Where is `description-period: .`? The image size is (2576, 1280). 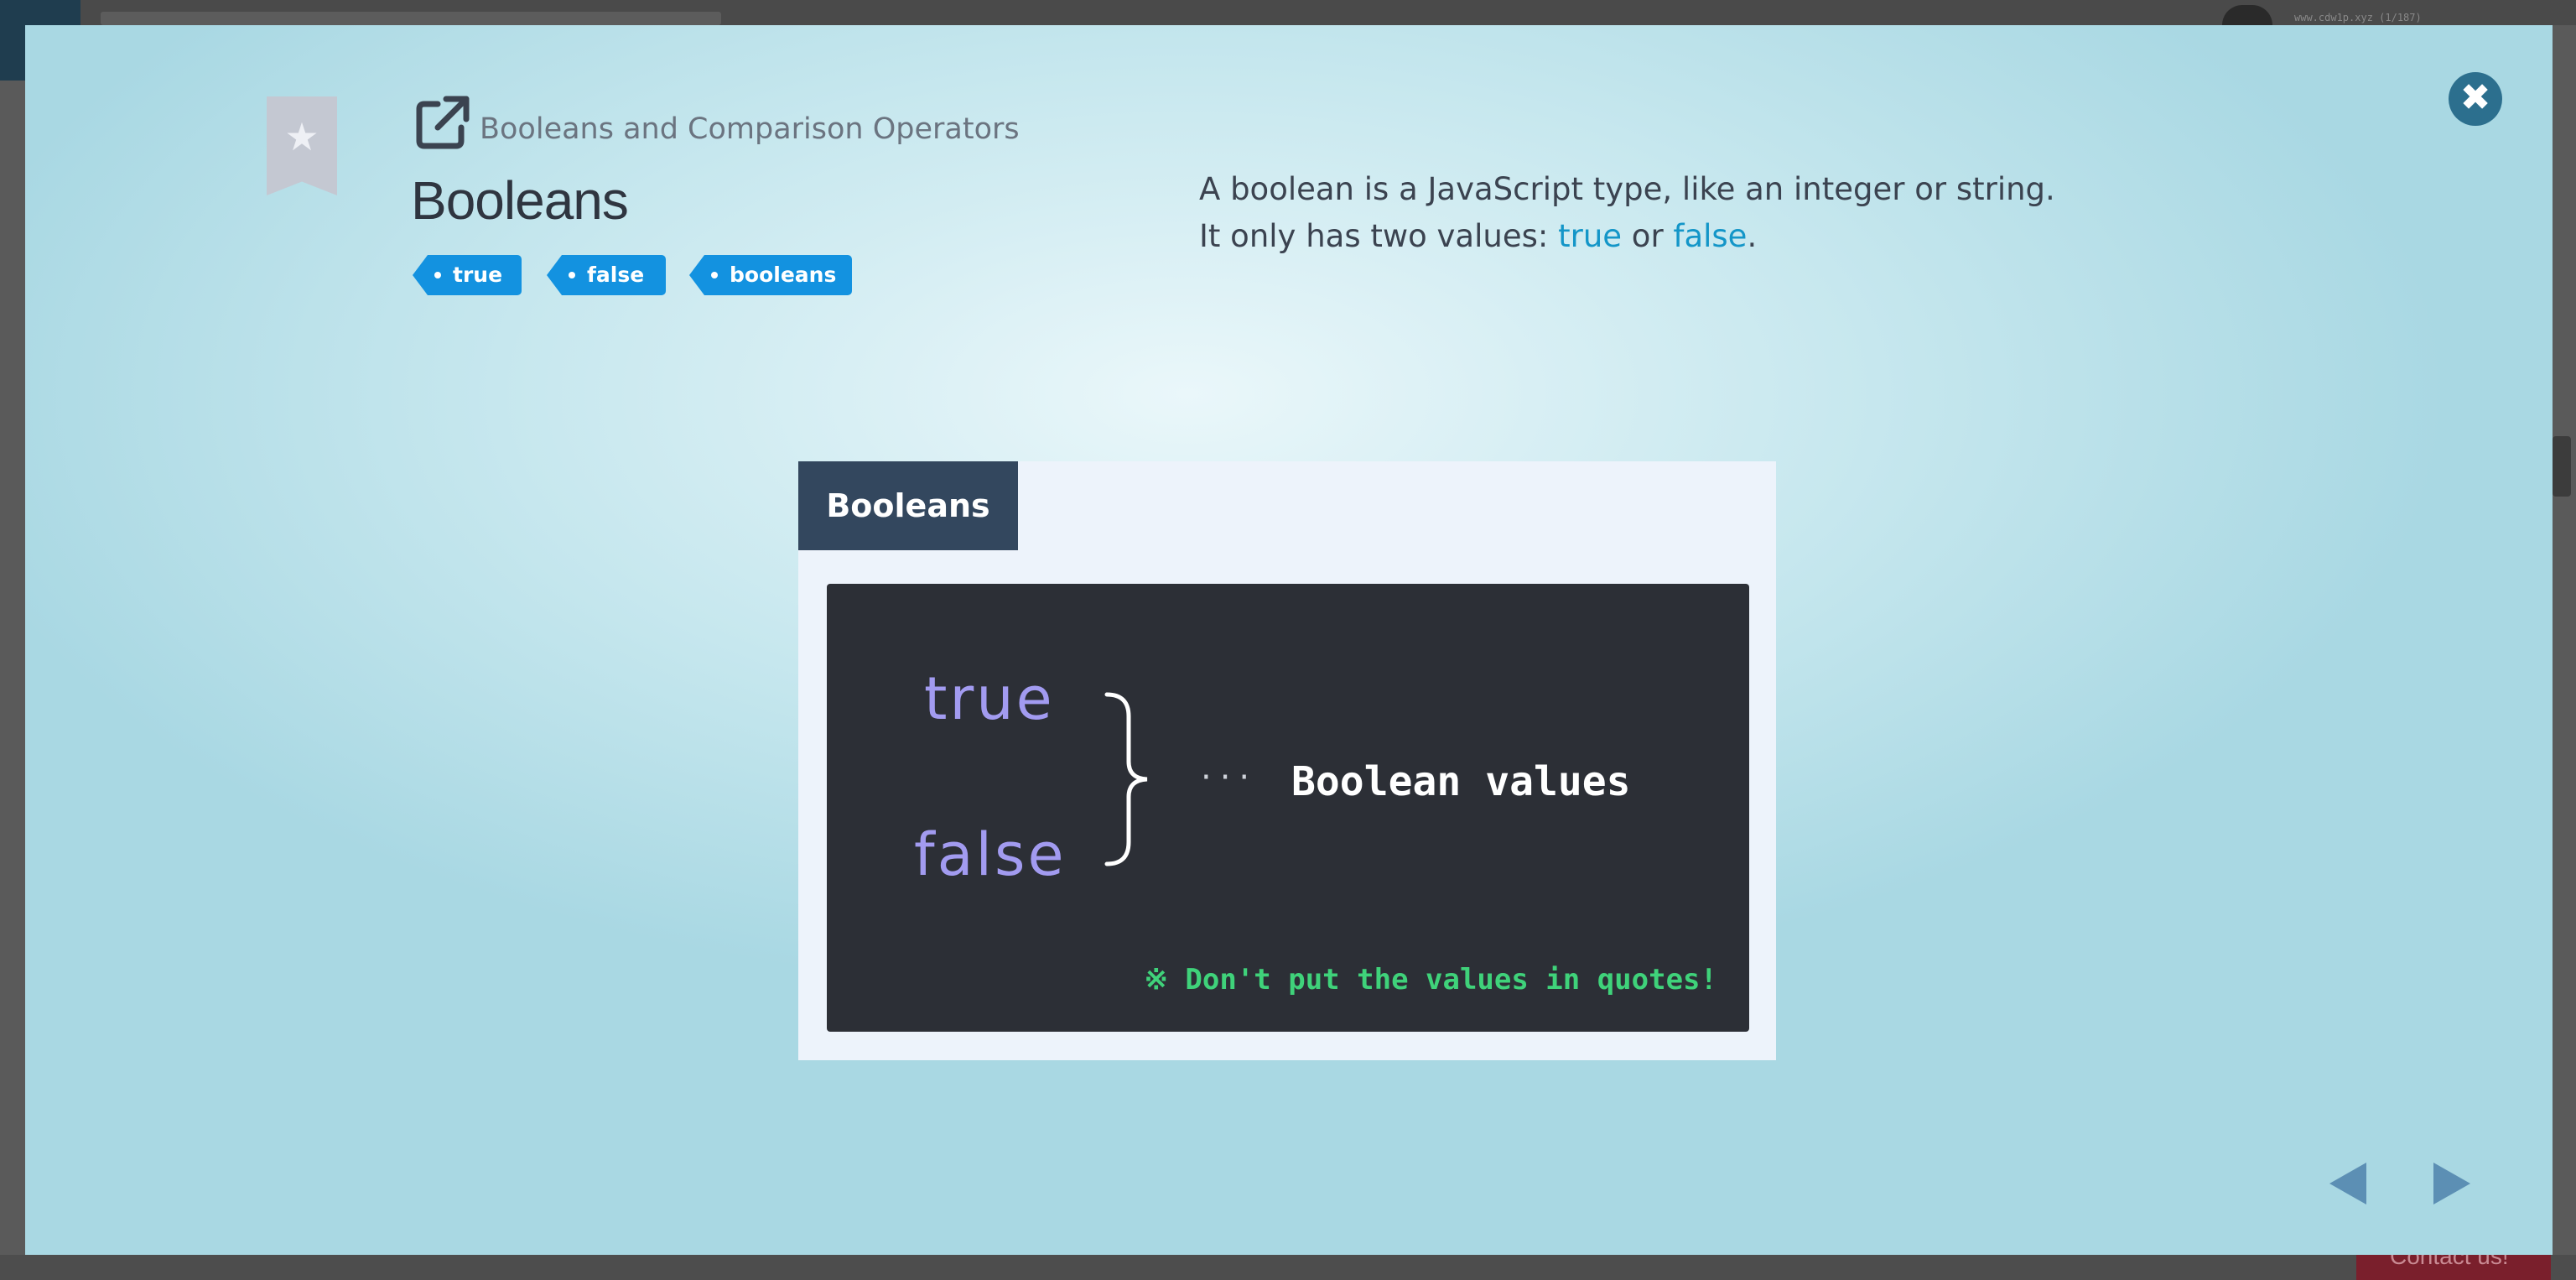 description-period: . is located at coordinates (1752, 236).